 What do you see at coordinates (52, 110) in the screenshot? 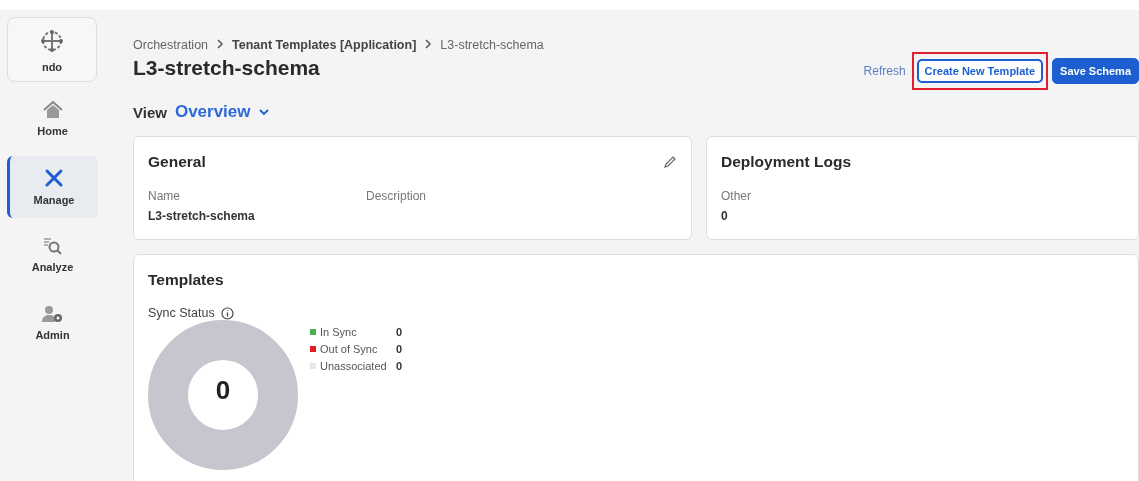
I see `home-icon` at bounding box center [52, 110].